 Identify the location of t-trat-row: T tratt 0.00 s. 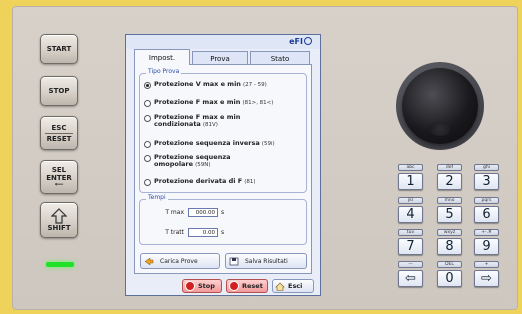
(193, 232).